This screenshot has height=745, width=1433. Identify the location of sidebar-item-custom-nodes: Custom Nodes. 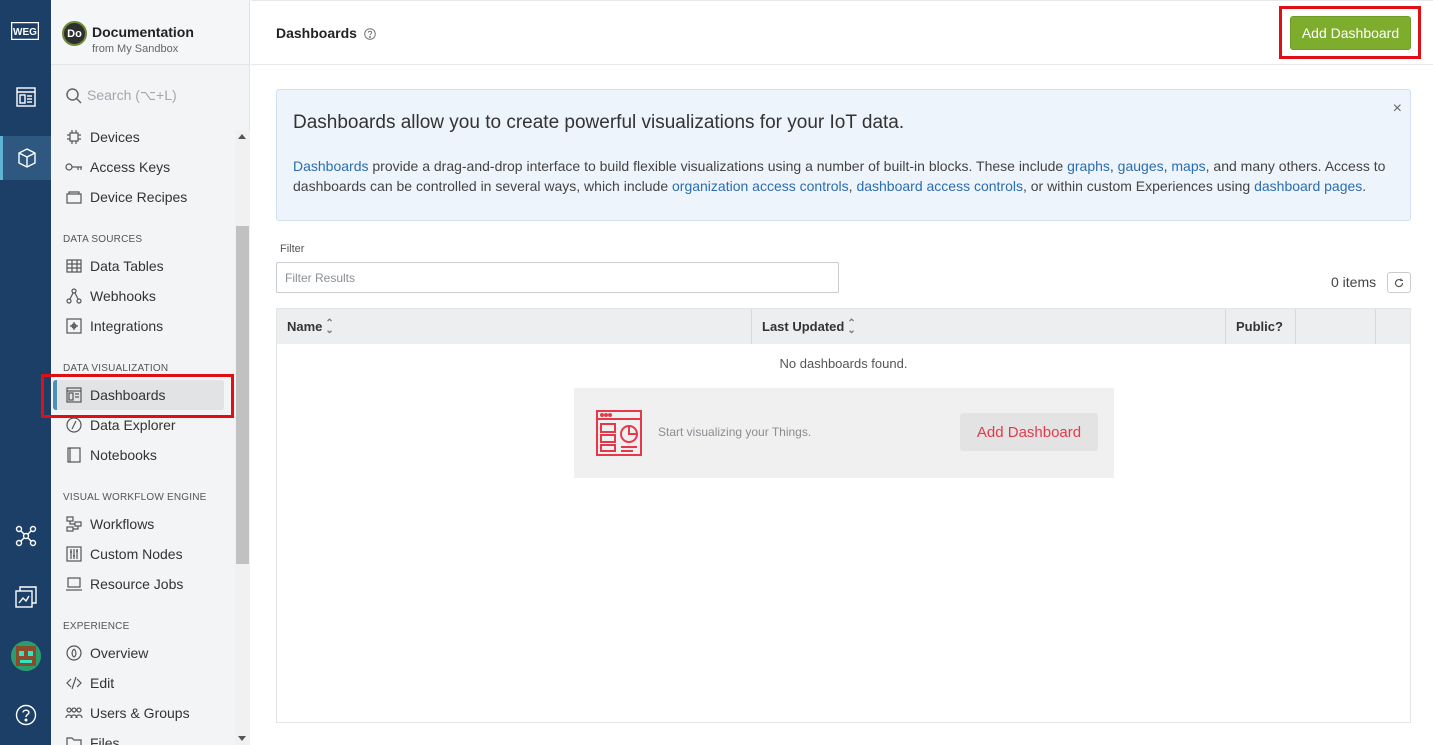
(142, 554).